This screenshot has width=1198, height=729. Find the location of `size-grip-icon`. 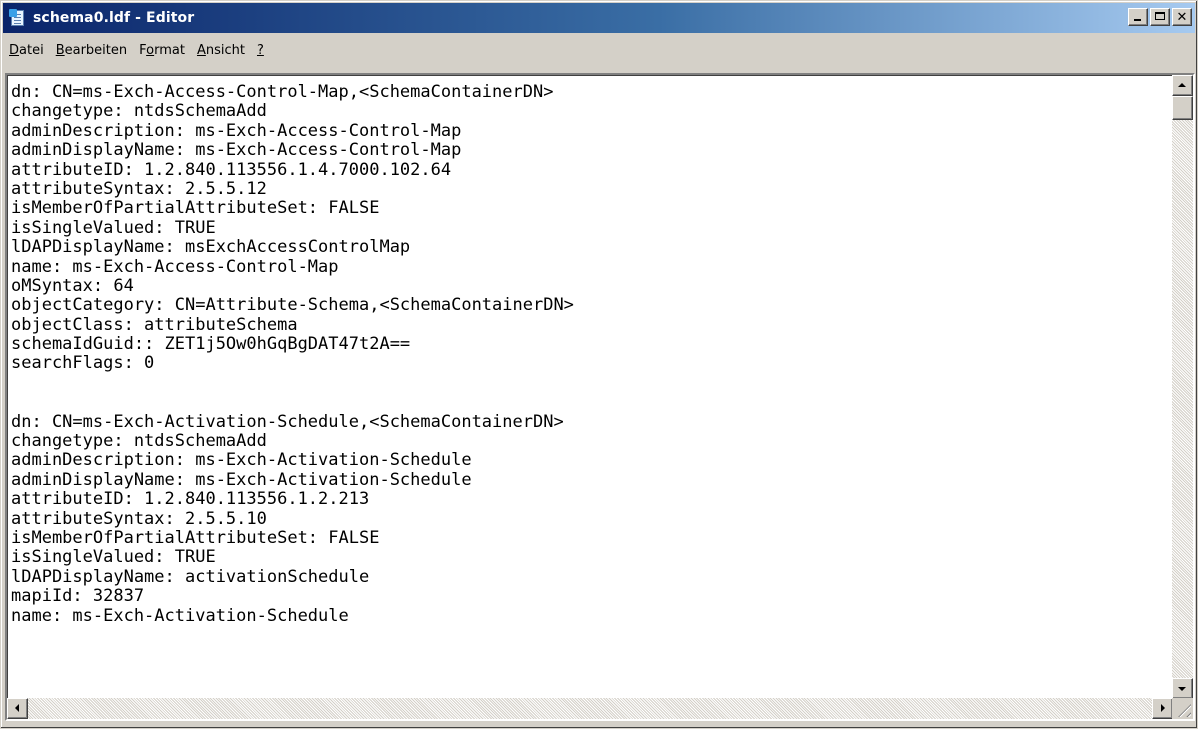

size-grip-icon is located at coordinates (1182, 708).